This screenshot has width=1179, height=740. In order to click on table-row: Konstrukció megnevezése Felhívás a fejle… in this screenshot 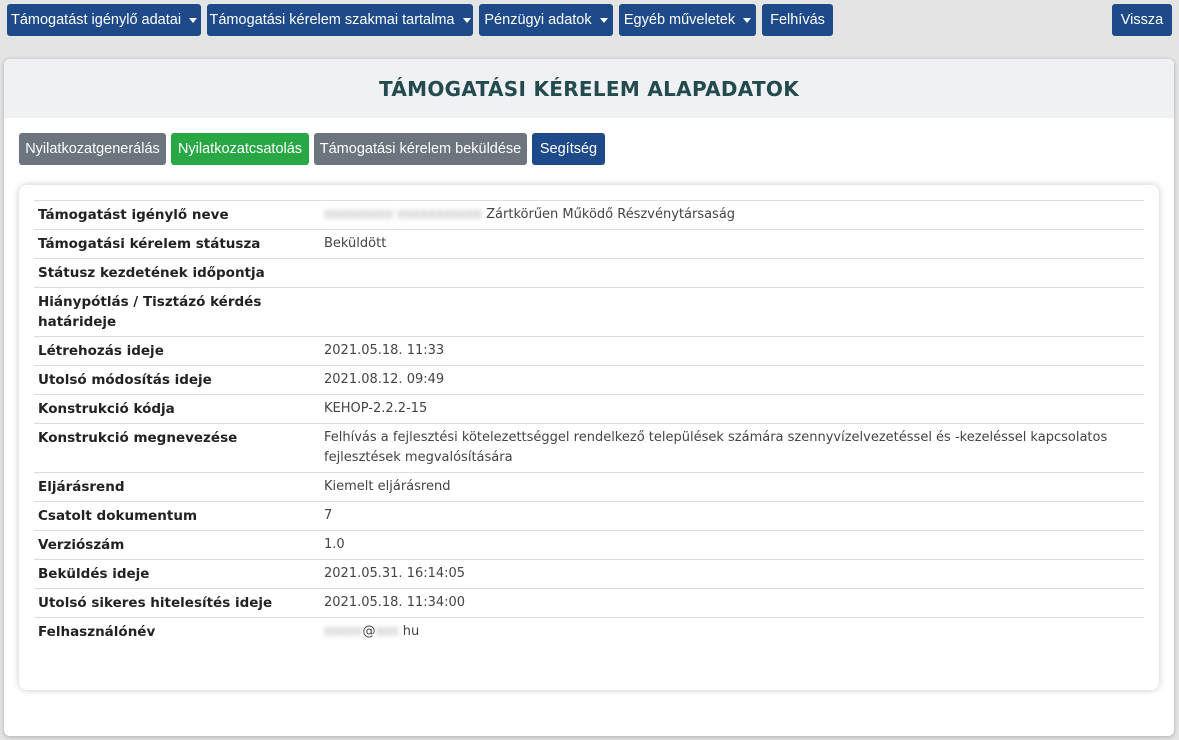, I will do `click(589, 448)`.